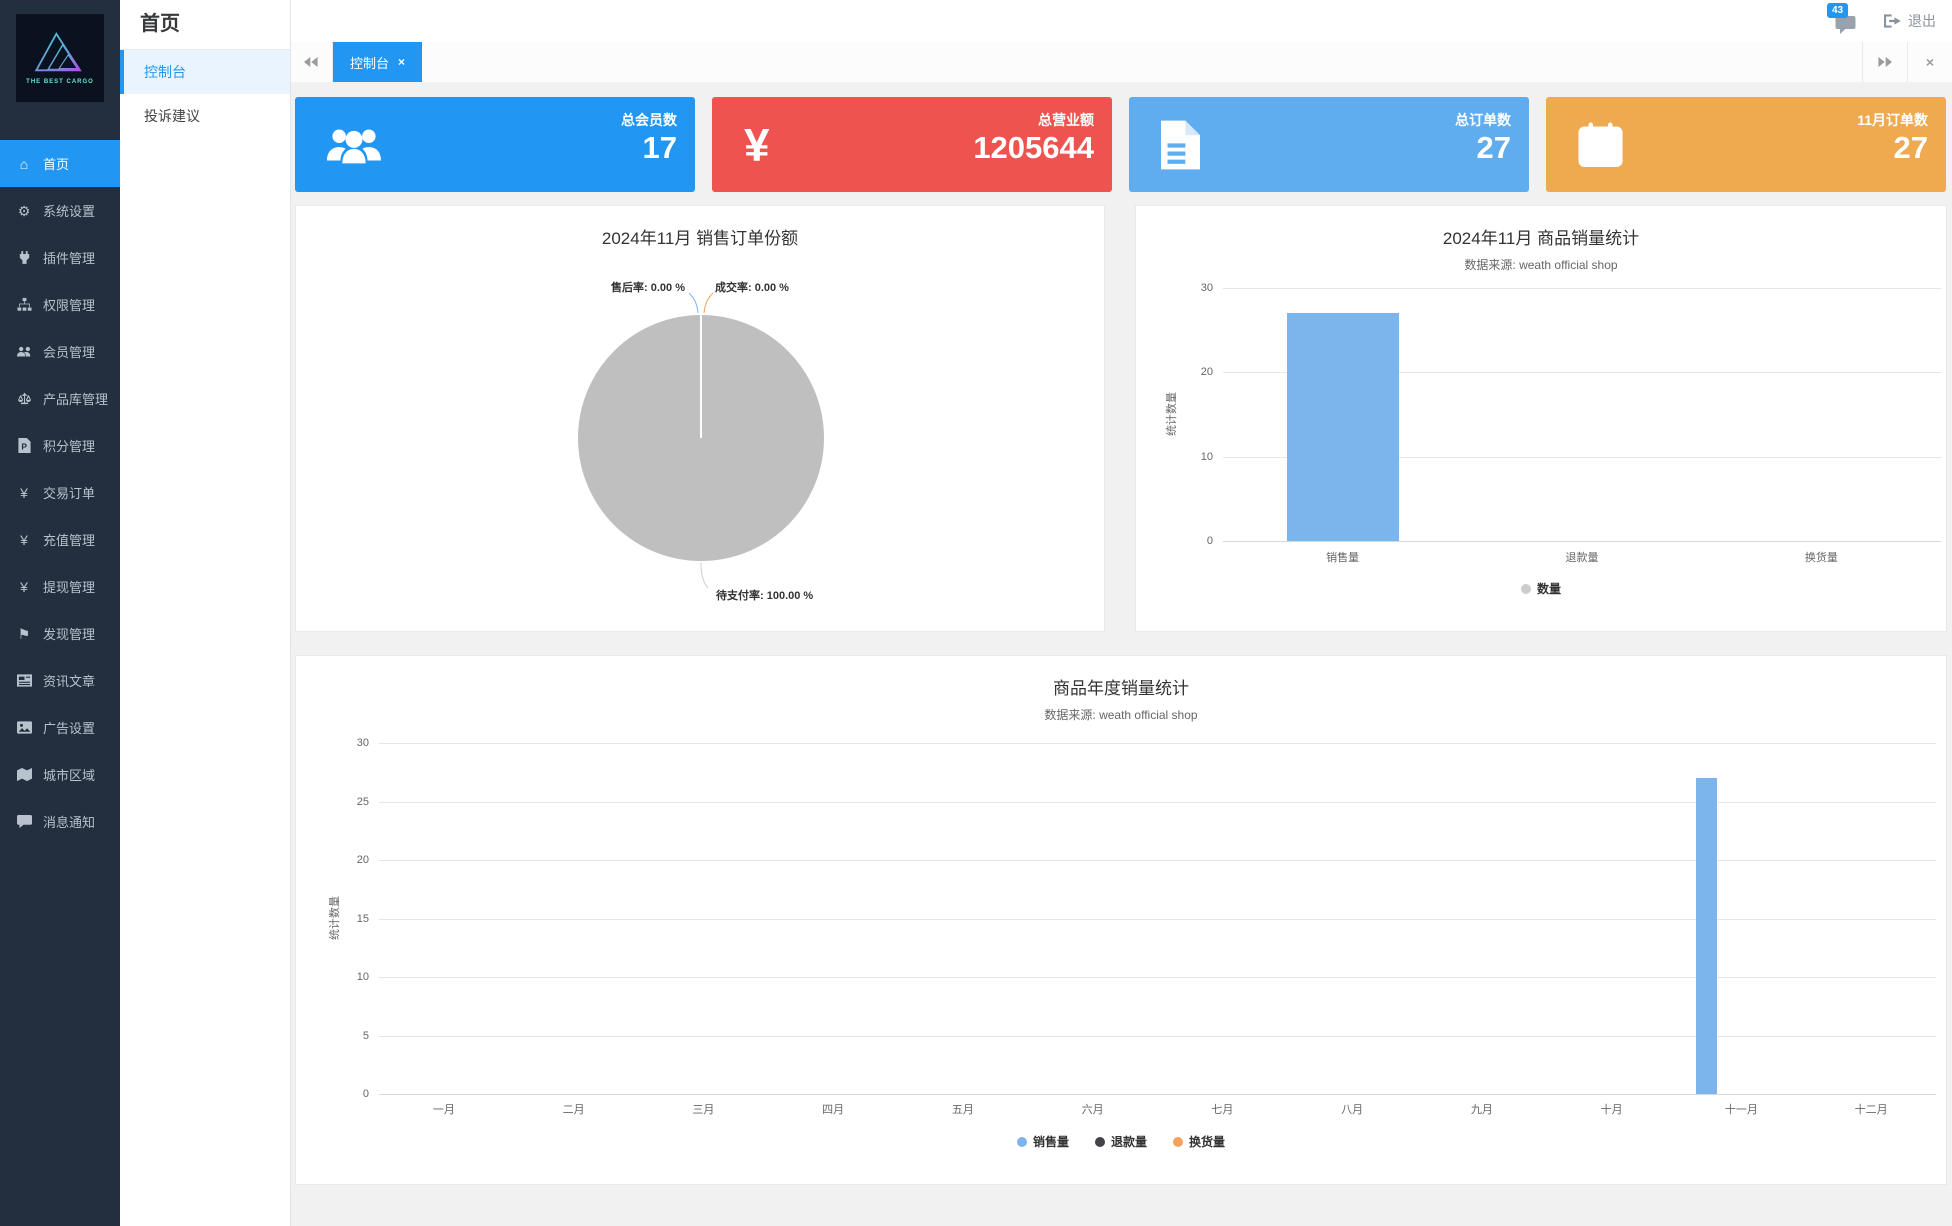 The width and height of the screenshot is (1952, 1226). I want to click on scroll-tabs-right-button, so click(1884, 62).